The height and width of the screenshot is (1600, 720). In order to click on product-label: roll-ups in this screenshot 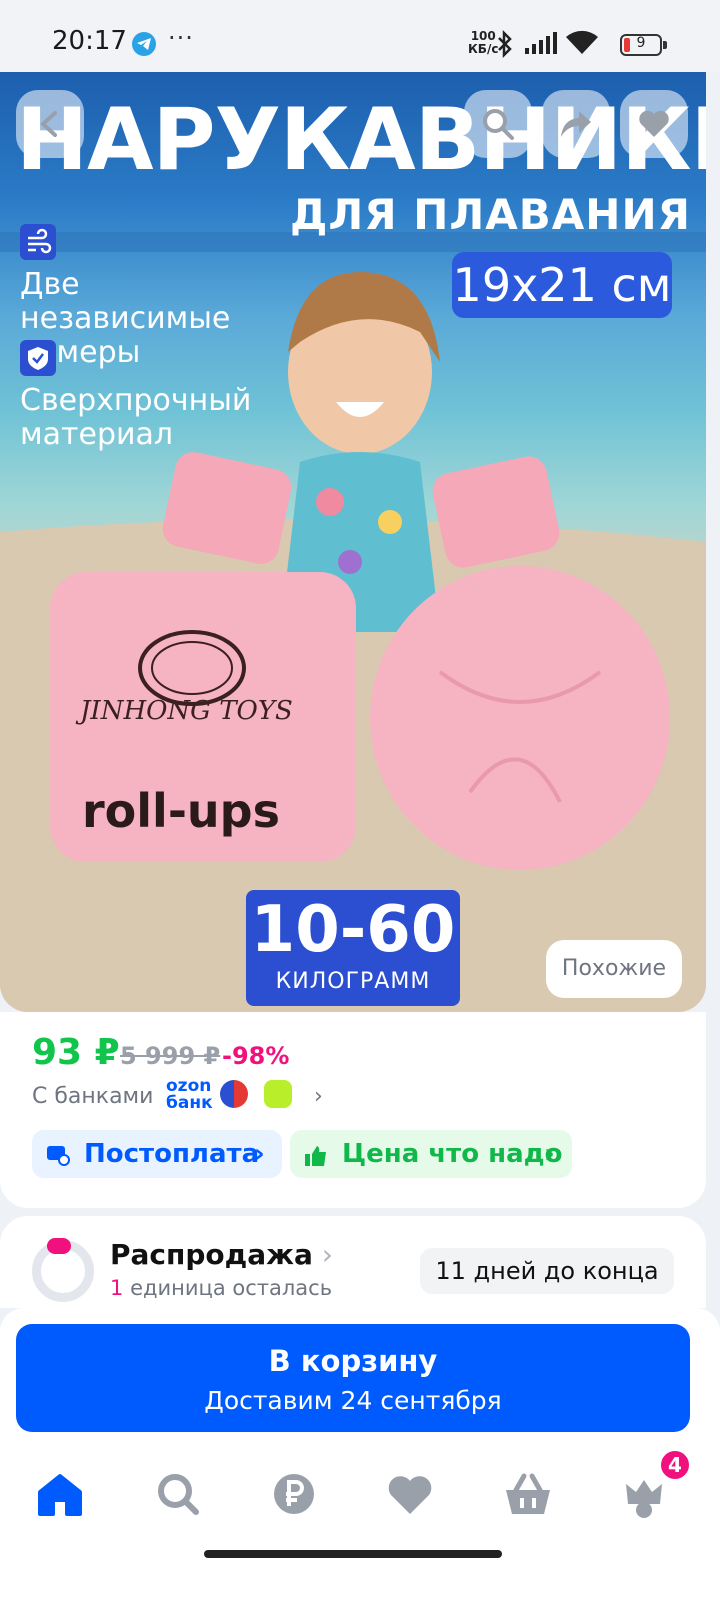, I will do `click(181, 811)`.